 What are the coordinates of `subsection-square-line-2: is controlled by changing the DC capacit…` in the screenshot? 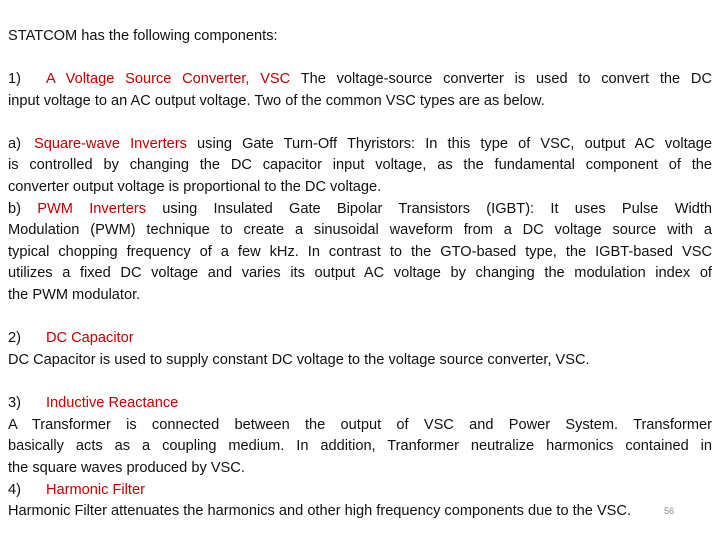 It's located at (360, 165).